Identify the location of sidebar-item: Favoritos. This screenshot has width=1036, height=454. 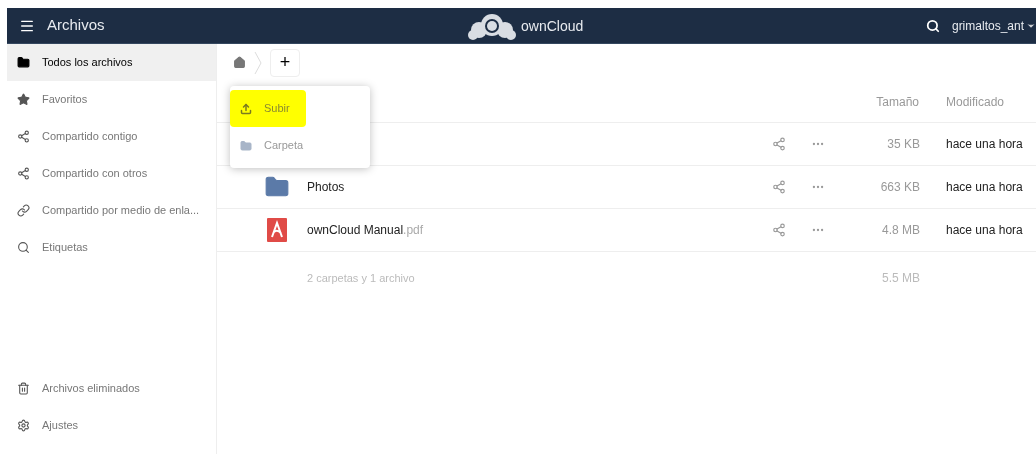
(111, 99).